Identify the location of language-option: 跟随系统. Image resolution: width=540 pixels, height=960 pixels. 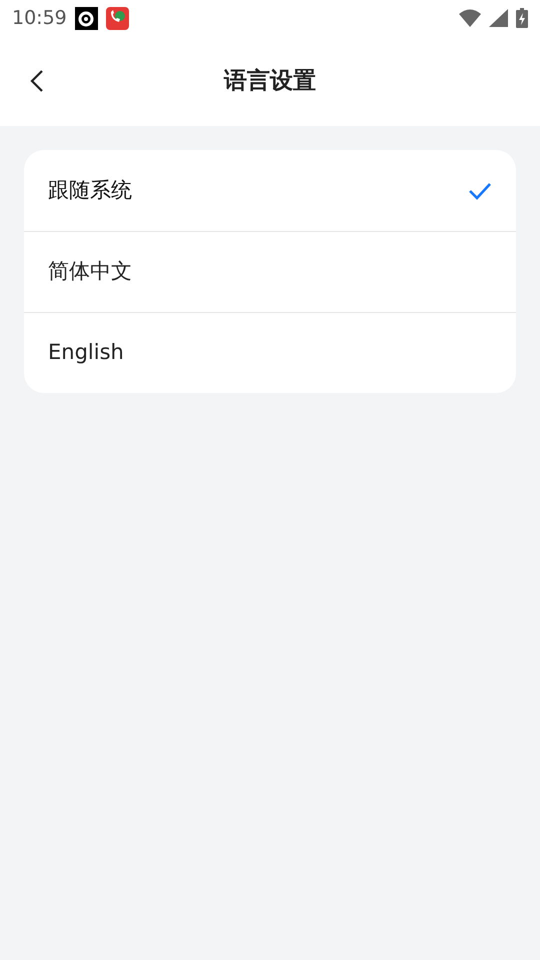
(270, 190).